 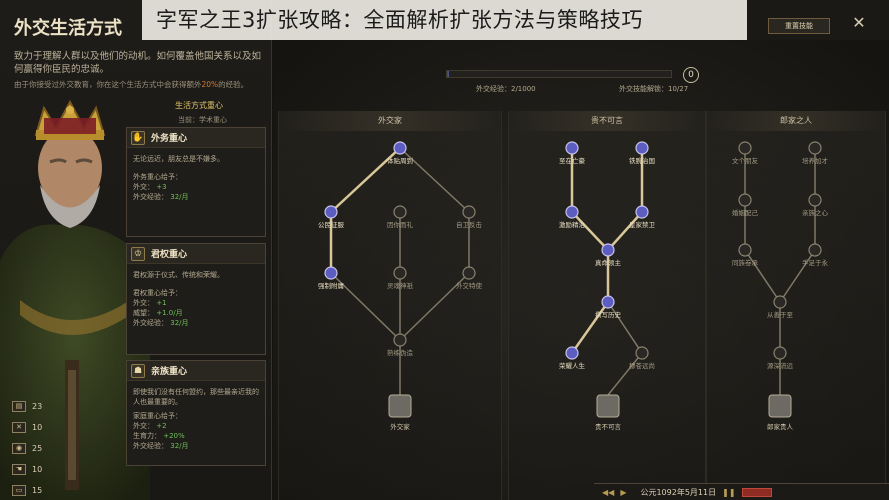 I want to click on swords-icon: ✕, so click(x=19, y=427).